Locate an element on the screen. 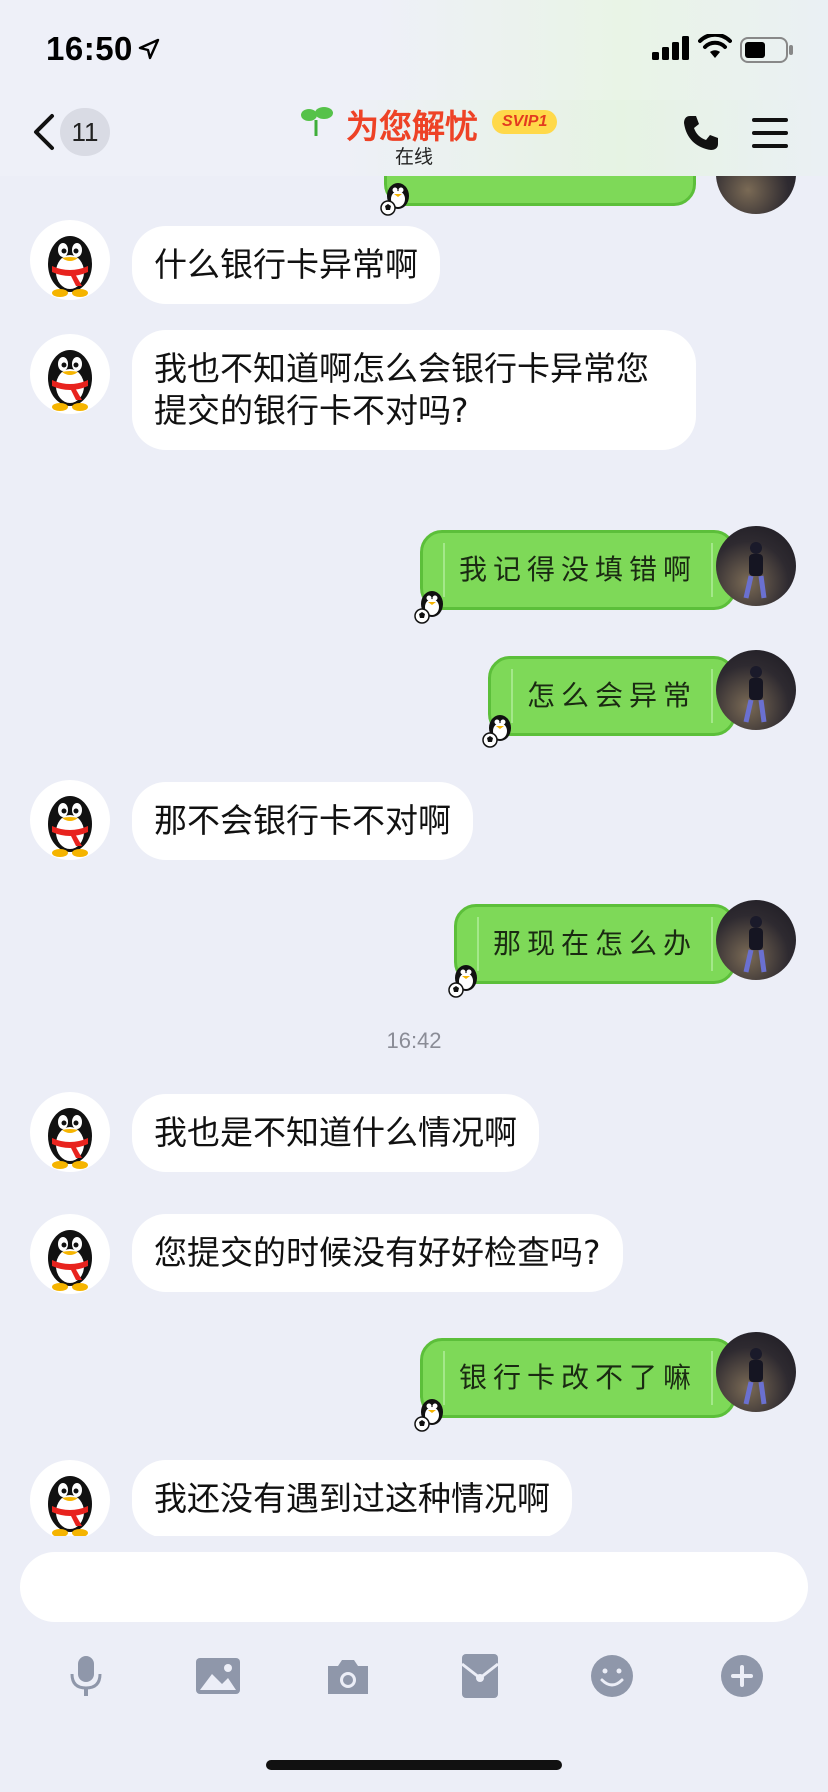 This screenshot has height=1792, width=828. status-bar: 16:50 is located at coordinates (414, 50).